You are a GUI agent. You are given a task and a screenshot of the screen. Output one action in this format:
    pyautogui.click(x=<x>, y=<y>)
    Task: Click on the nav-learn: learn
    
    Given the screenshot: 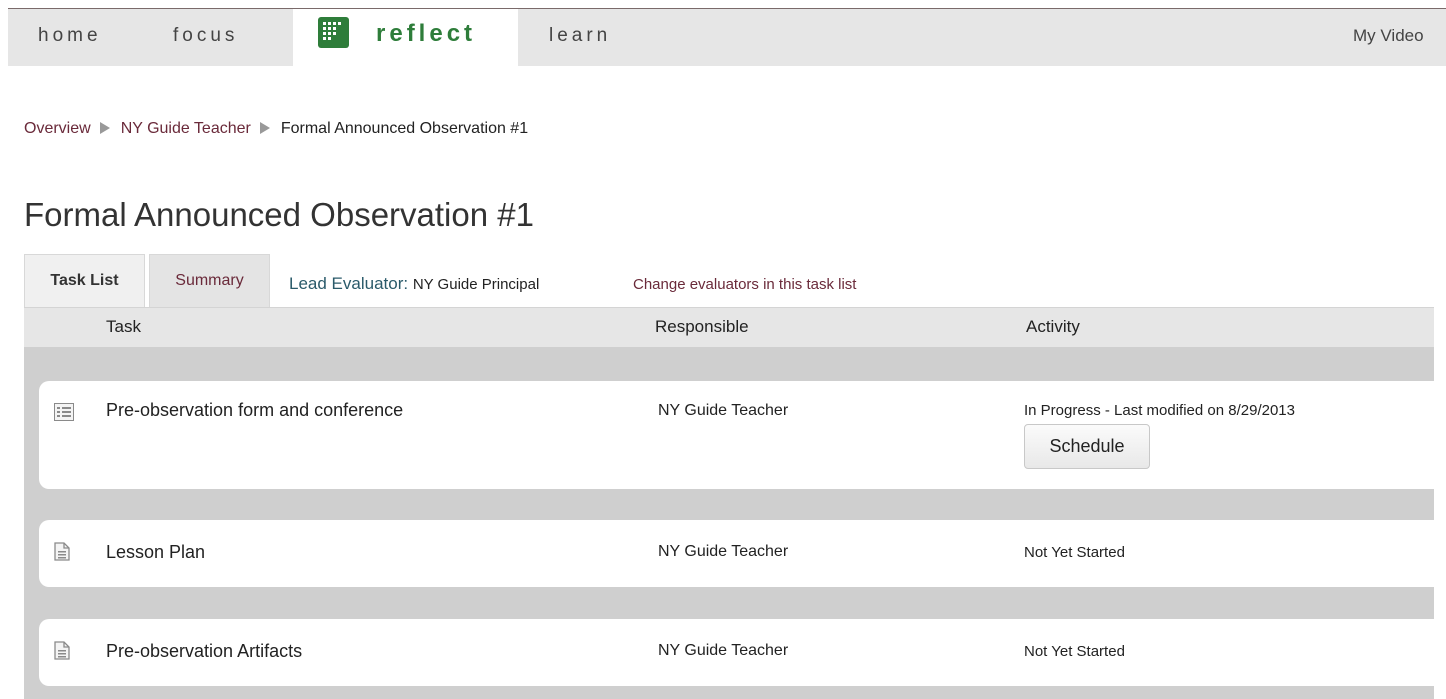 What is the action you would take?
    pyautogui.click(x=580, y=38)
    